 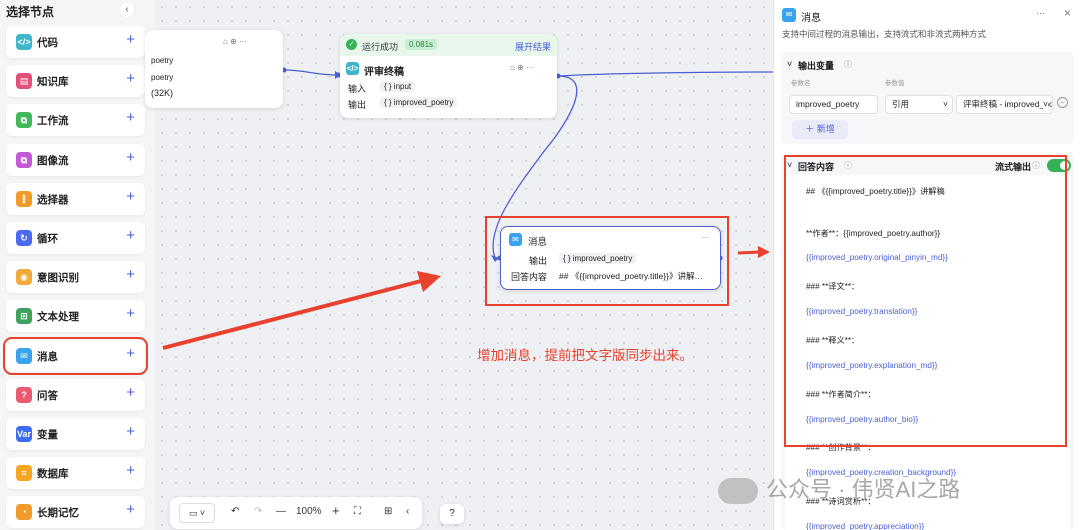 I want to click on knowledge-icon: ▤, so click(x=24, y=81).